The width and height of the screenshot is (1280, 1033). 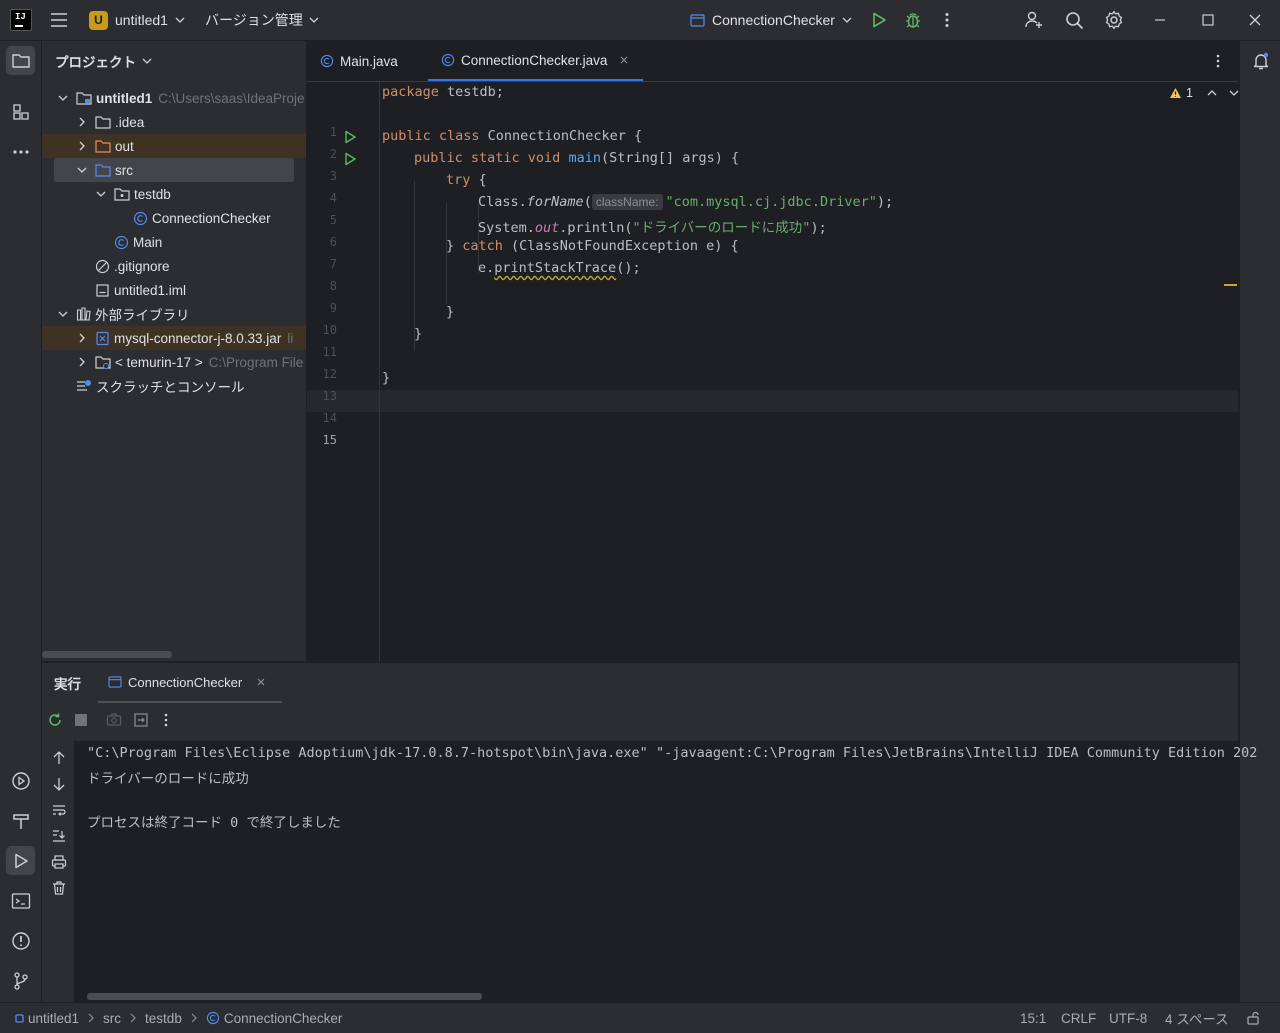 I want to click on tab-main-java: Main.java, so click(x=359, y=61).